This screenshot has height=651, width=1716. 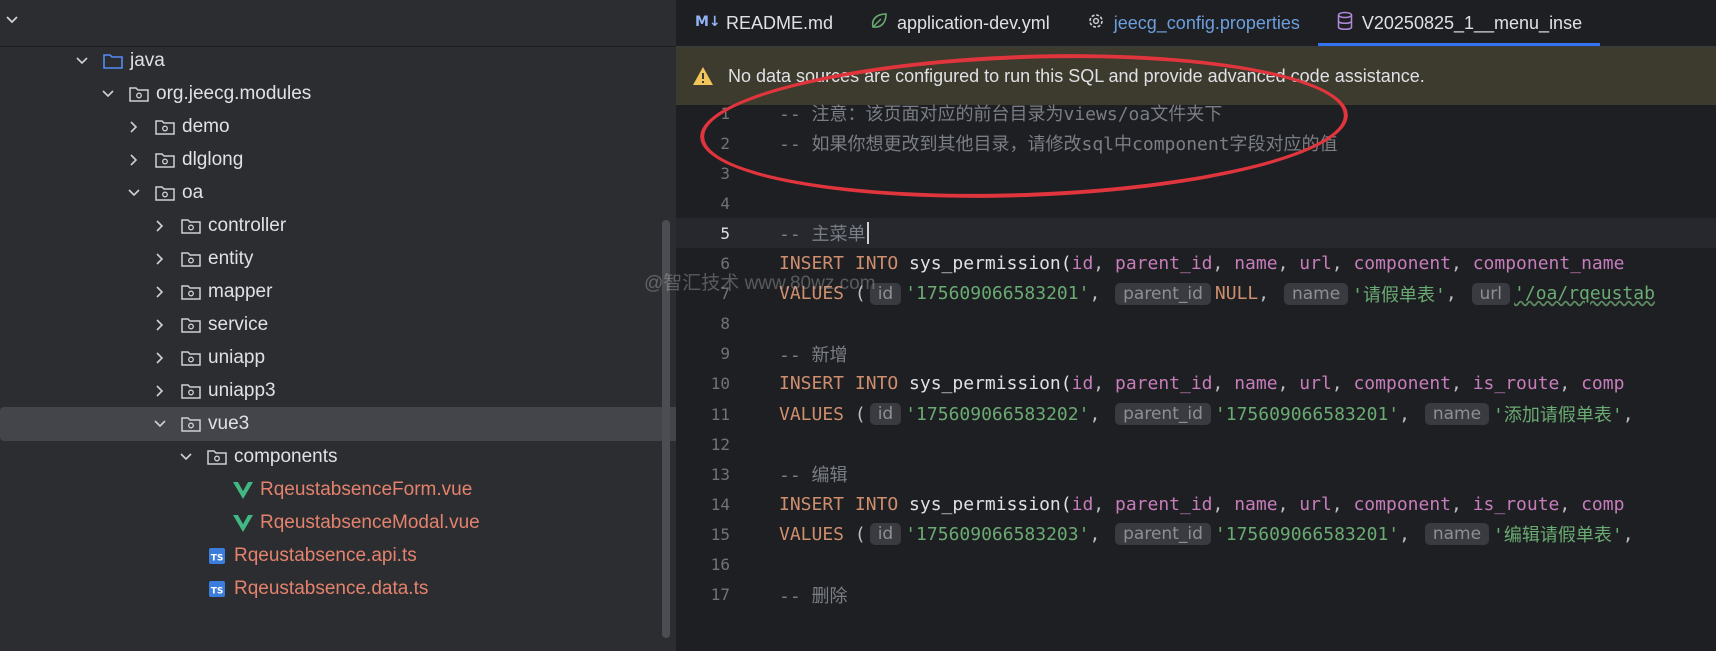 I want to click on tree-item-label: RqeustabsenceModal.vue, so click(x=370, y=522).